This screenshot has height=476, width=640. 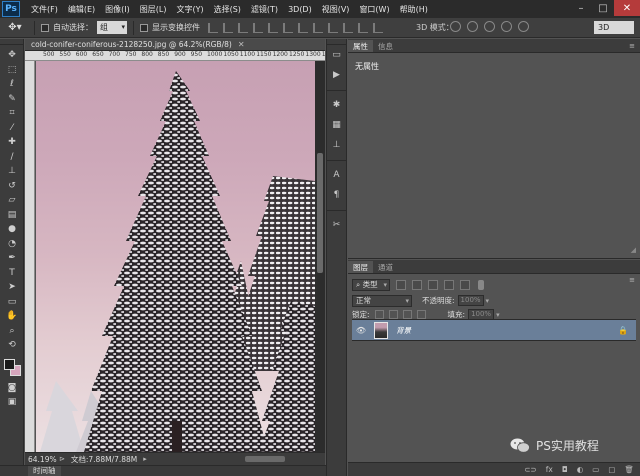 What do you see at coordinates (189, 9) in the screenshot?
I see `menu-type: 文字(Y)` at bounding box center [189, 9].